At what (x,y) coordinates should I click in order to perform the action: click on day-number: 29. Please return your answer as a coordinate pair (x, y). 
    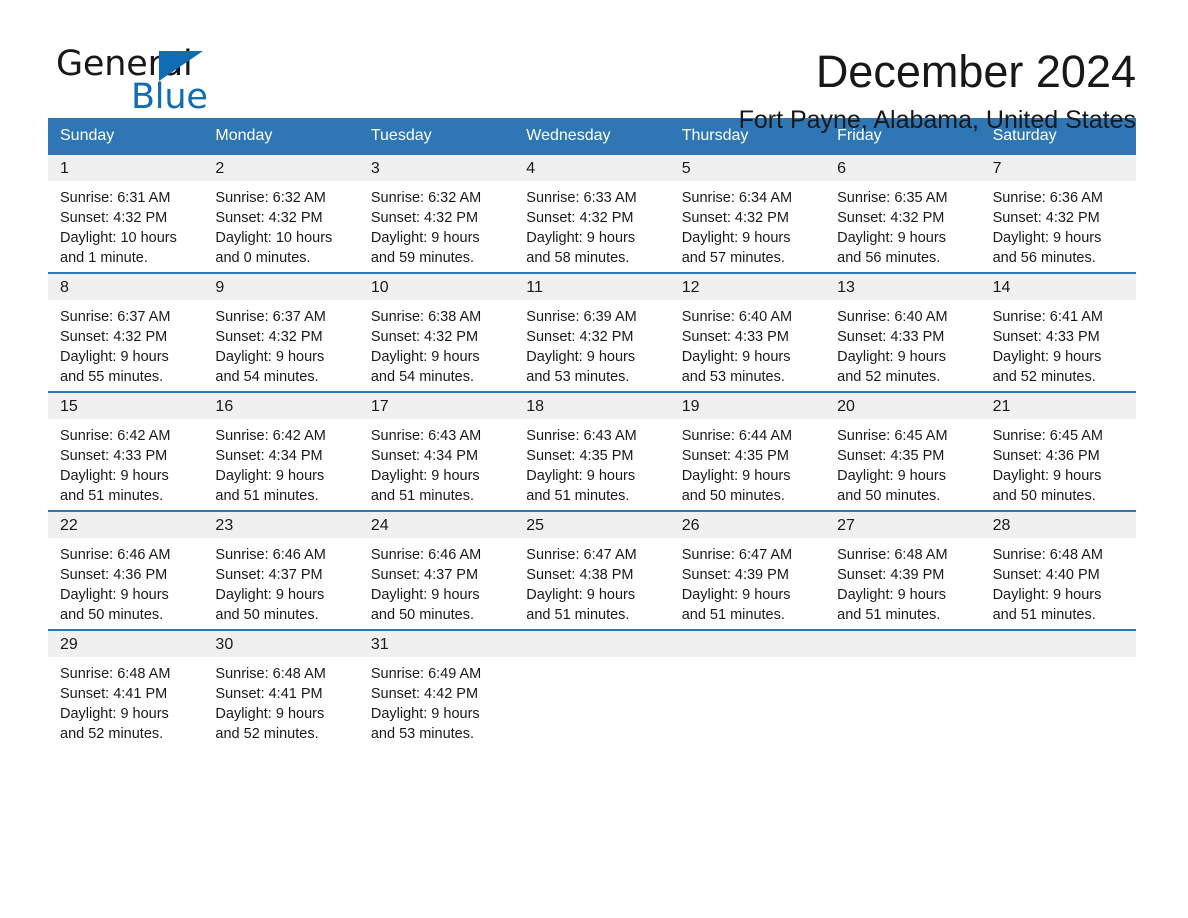
    Looking at the image, I should click on (126, 644).